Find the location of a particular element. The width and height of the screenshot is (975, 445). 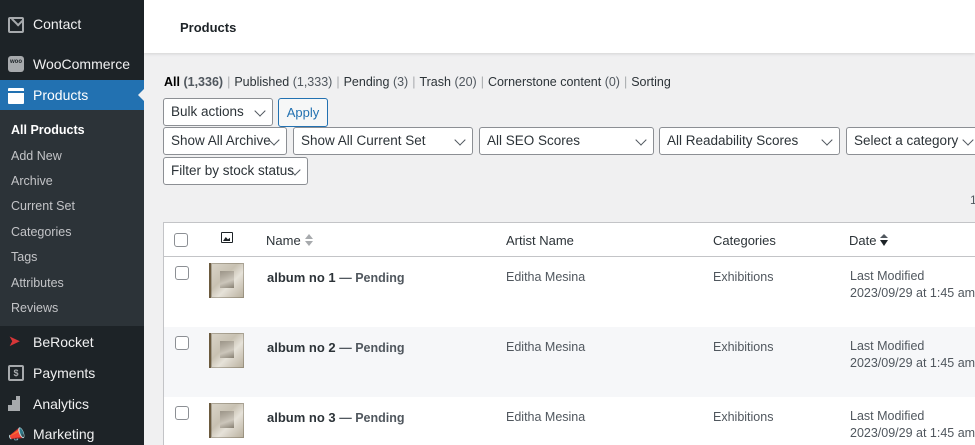

stock-status-filter-select: Filter by stock status is located at coordinates (235, 171).